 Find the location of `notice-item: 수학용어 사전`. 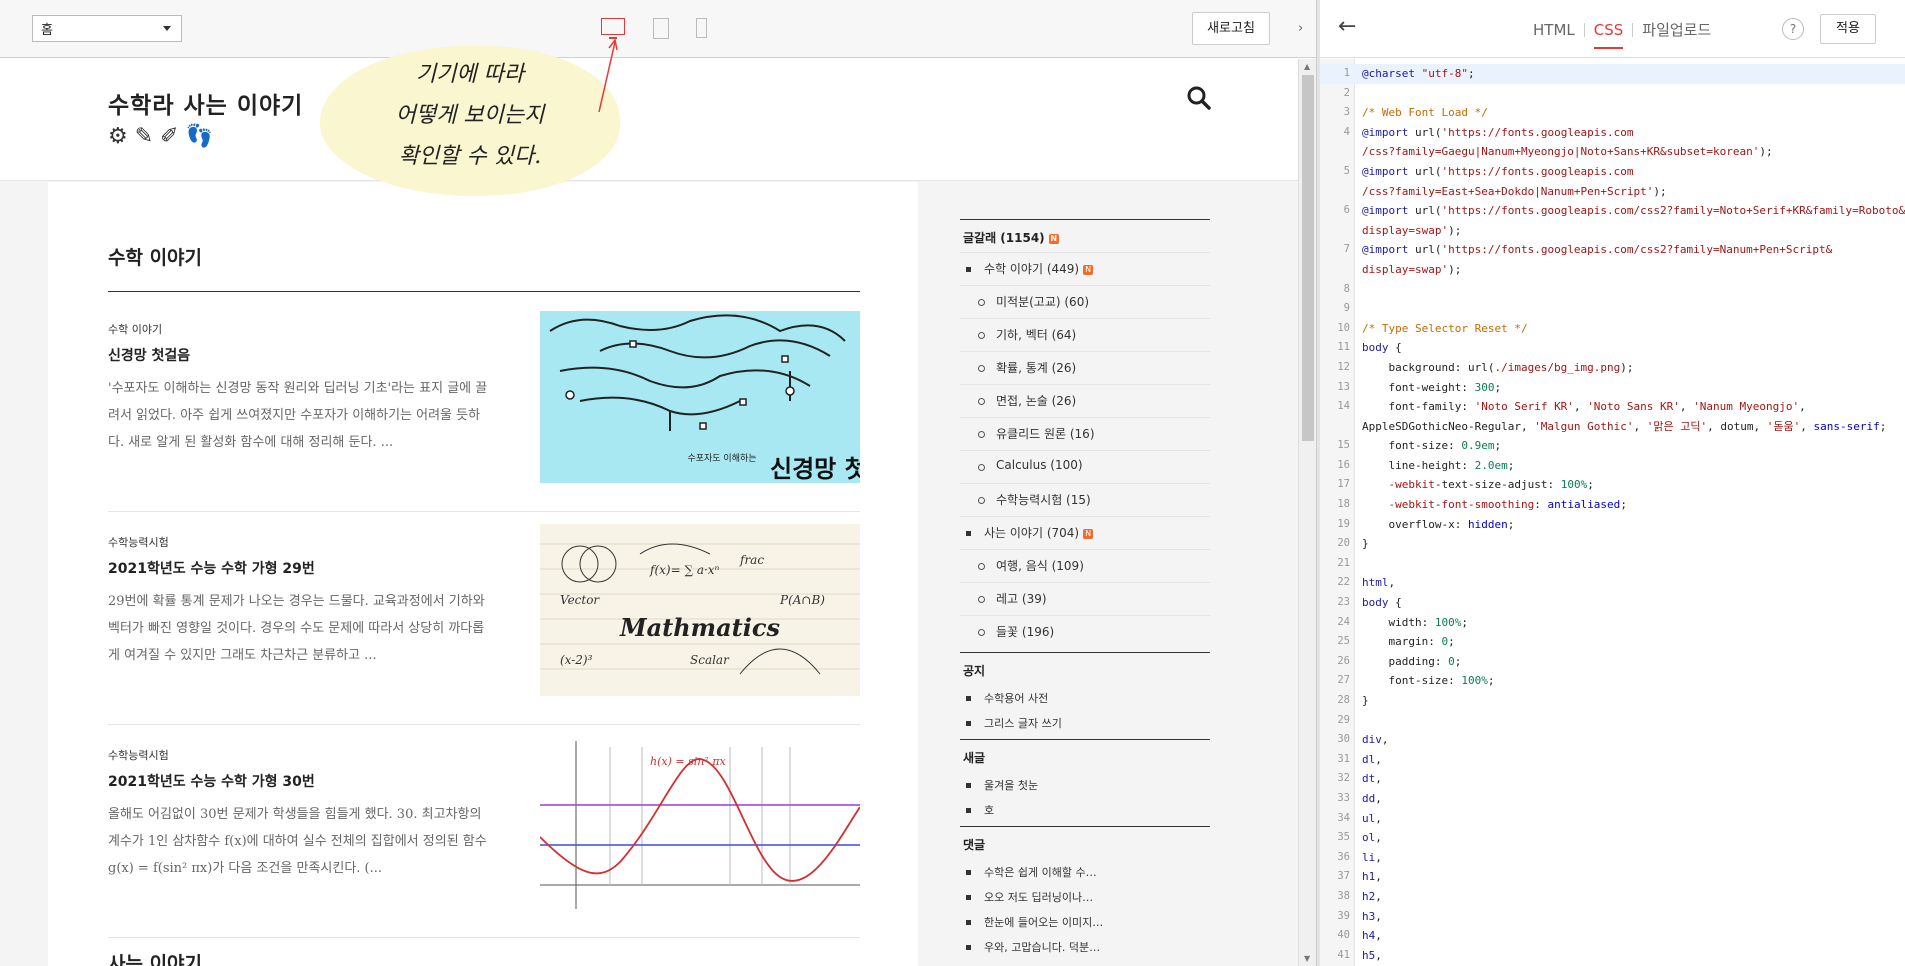

notice-item: 수학용어 사전 is located at coordinates (1085, 697).